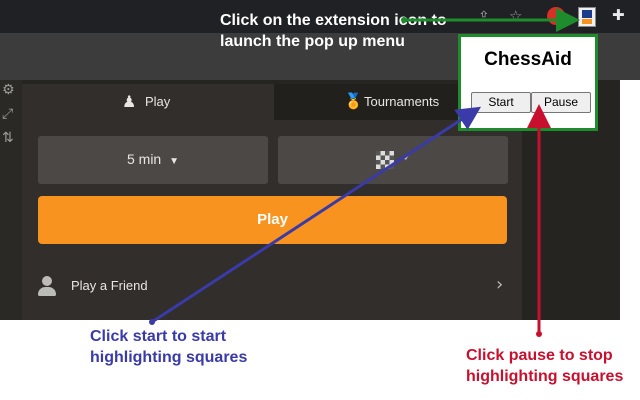 Image resolution: width=640 pixels, height=400 pixels. What do you see at coordinates (587, 21) in the screenshot?
I see `chessaid-logo-base` at bounding box center [587, 21].